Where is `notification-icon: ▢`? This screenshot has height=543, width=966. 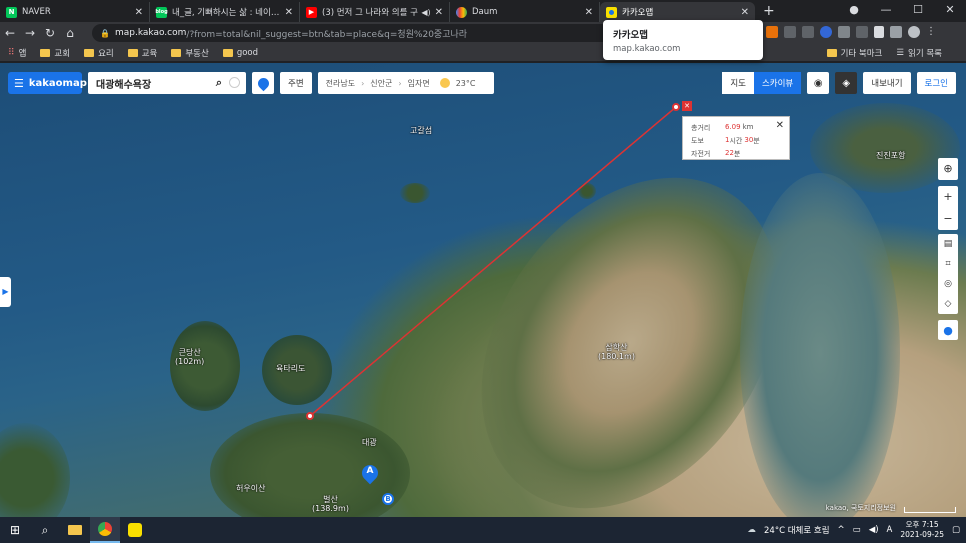 notification-icon: ▢ is located at coordinates (956, 530).